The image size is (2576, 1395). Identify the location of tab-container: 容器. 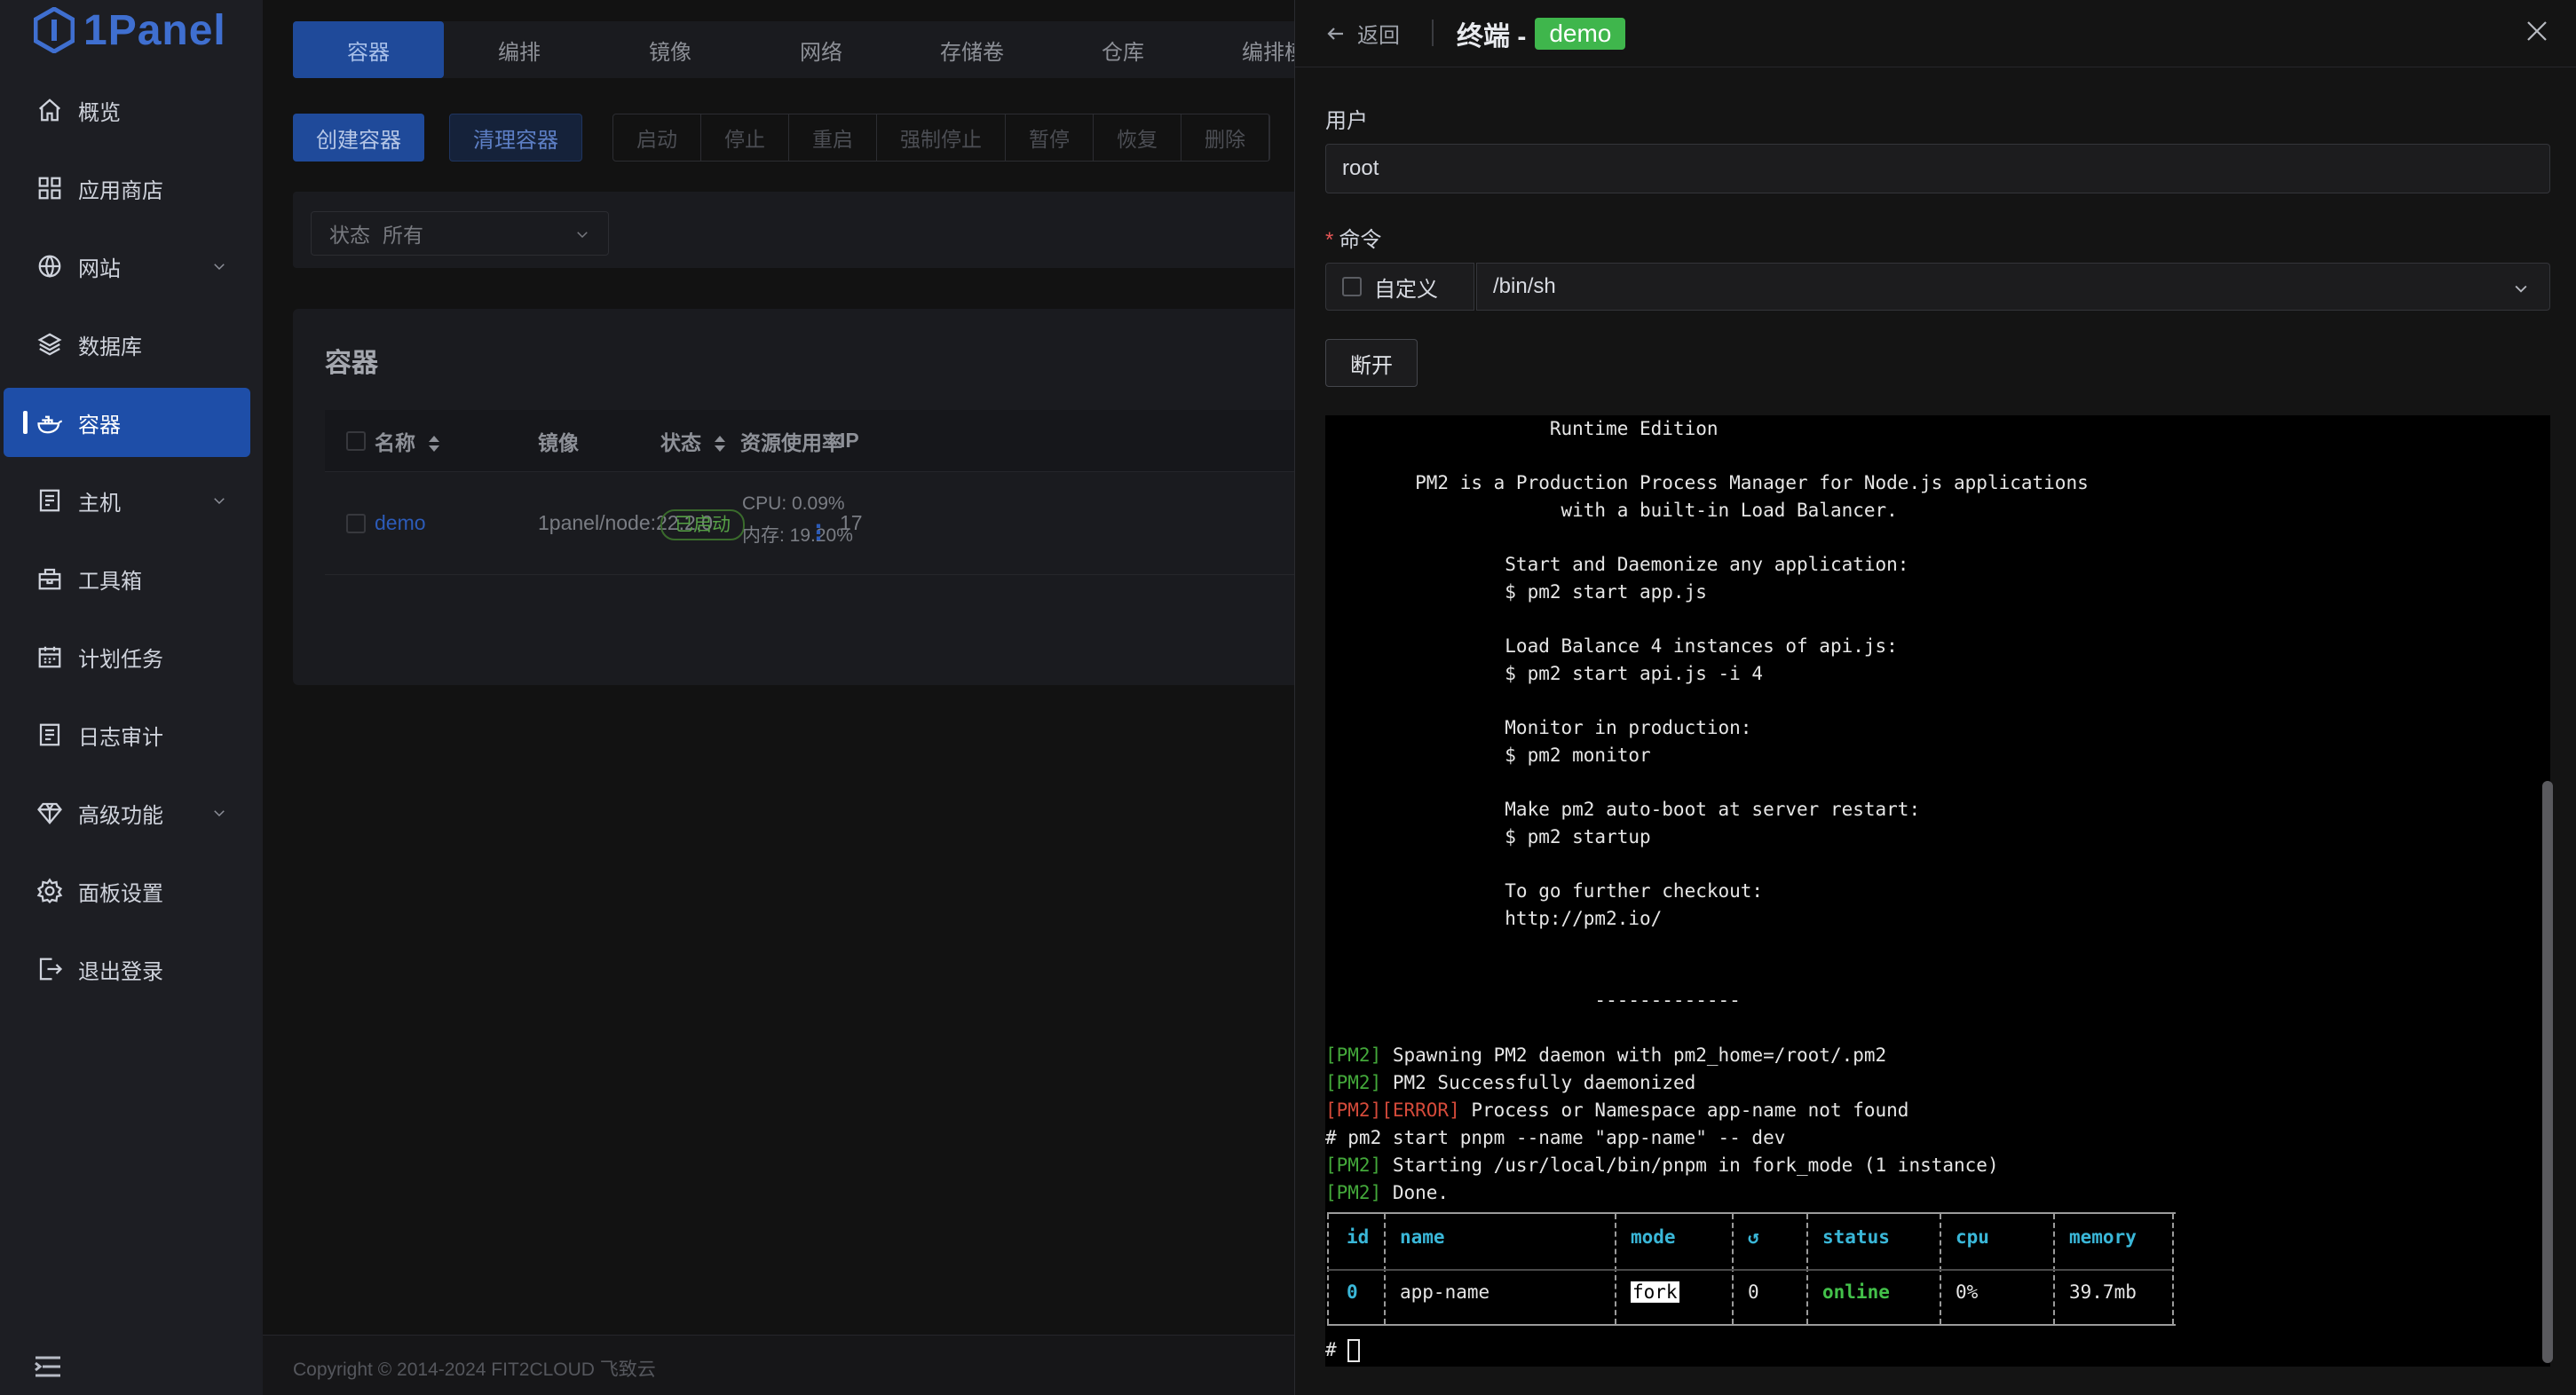
(368, 49).